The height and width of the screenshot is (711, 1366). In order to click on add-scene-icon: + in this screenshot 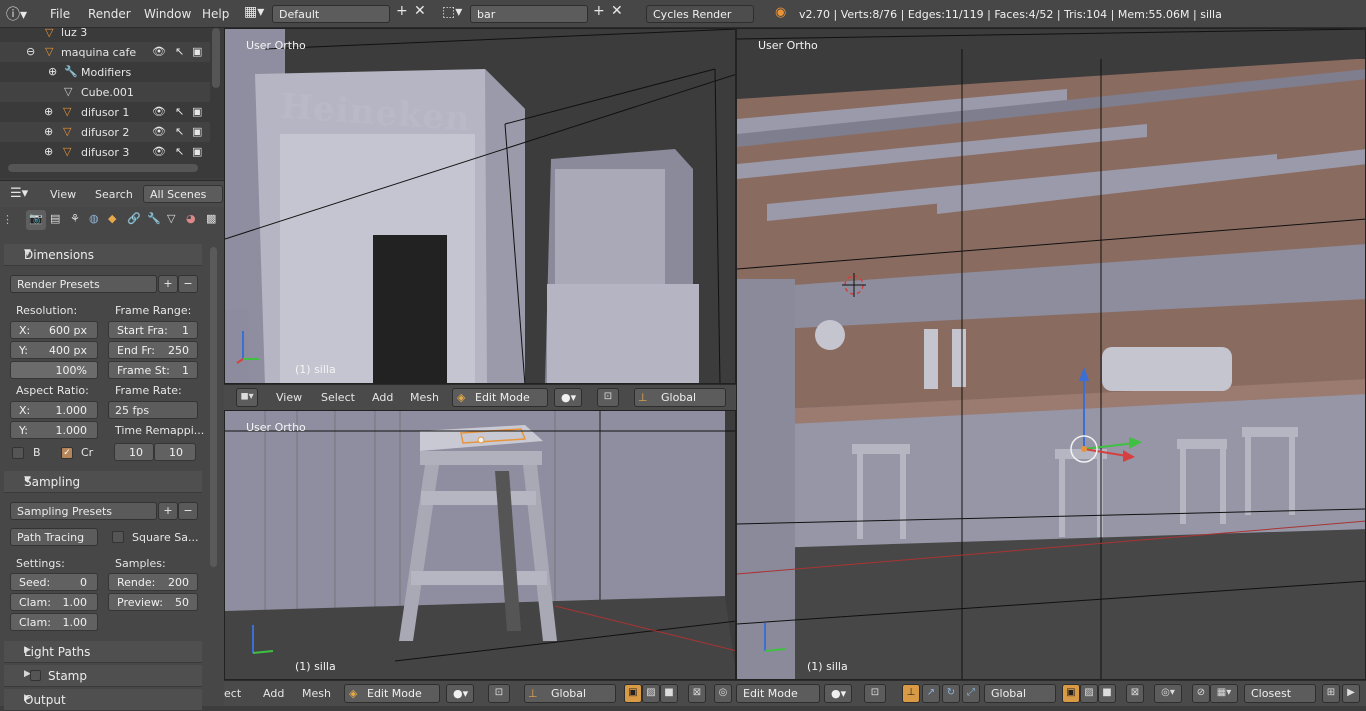, I will do `click(599, 11)`.